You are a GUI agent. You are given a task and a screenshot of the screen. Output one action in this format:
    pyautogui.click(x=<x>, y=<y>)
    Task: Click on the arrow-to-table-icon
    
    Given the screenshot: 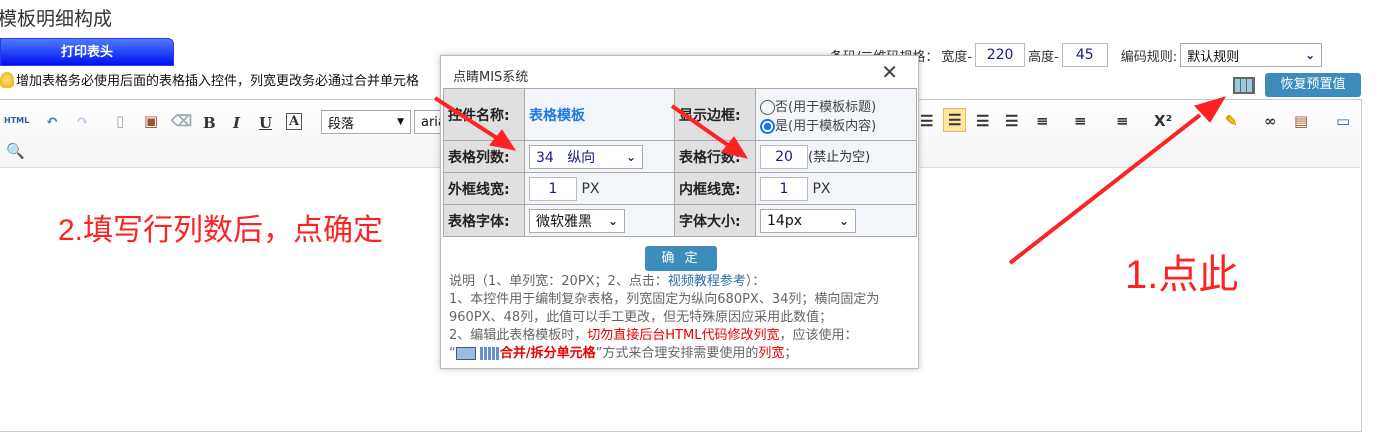 What is the action you would take?
    pyautogui.click(x=1105, y=189)
    